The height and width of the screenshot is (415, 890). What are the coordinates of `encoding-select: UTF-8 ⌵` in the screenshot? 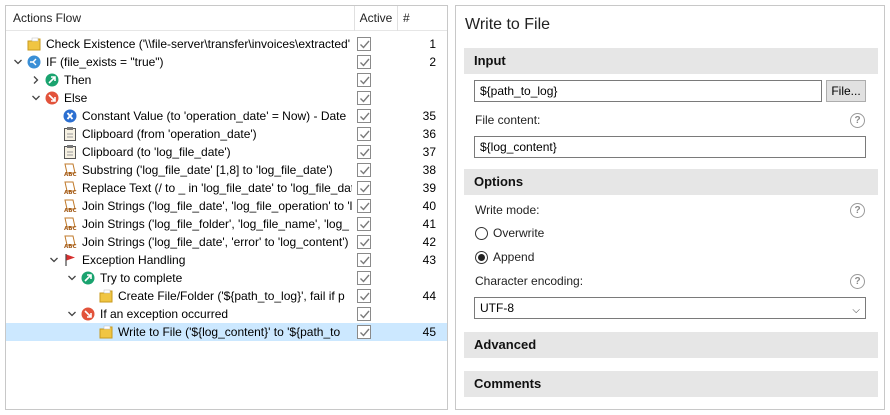 It's located at (670, 308).